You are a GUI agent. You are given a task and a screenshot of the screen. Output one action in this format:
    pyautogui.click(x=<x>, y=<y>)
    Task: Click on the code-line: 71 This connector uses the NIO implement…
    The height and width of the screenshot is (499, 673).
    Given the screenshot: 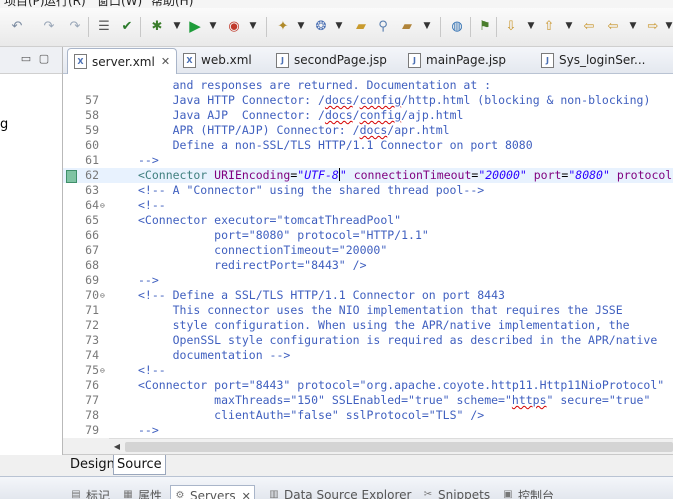 What is the action you would take?
    pyautogui.click(x=368, y=310)
    